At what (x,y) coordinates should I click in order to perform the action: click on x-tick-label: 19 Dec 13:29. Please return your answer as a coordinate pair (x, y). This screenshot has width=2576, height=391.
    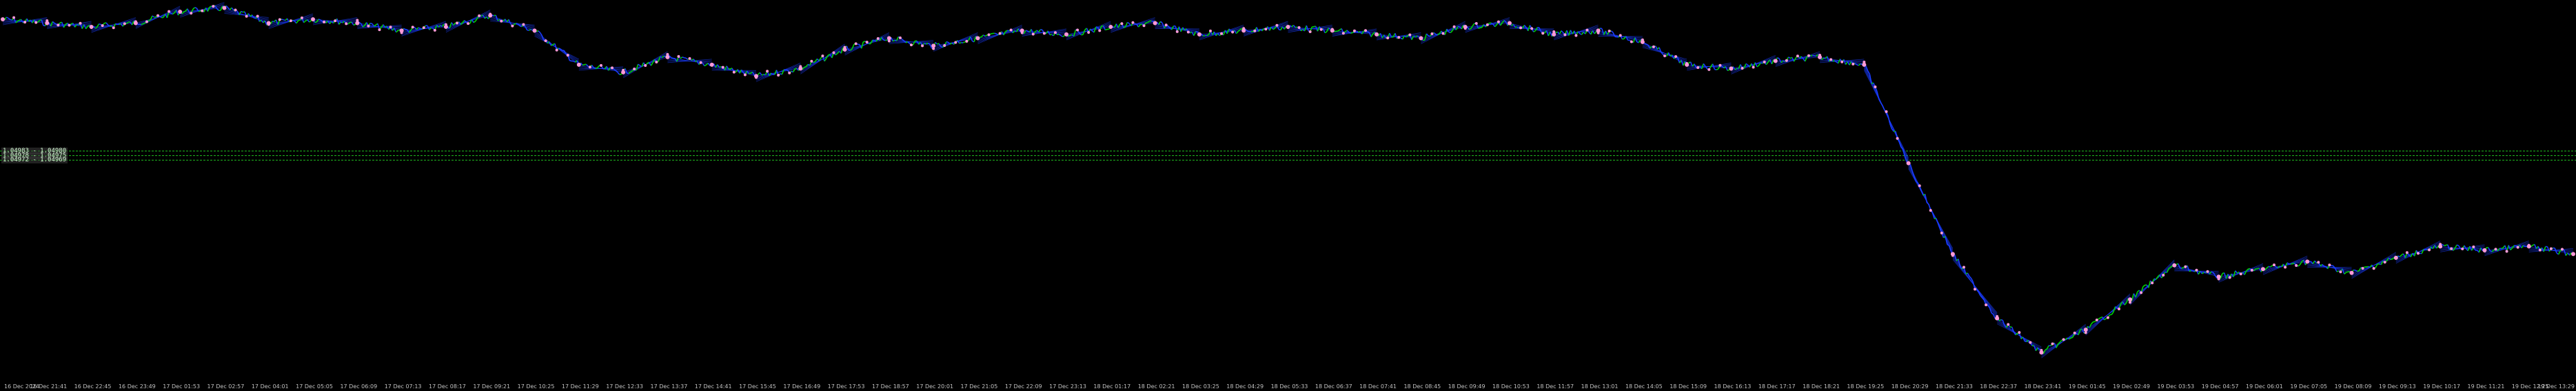
    Looking at the image, I should click on (2556, 387).